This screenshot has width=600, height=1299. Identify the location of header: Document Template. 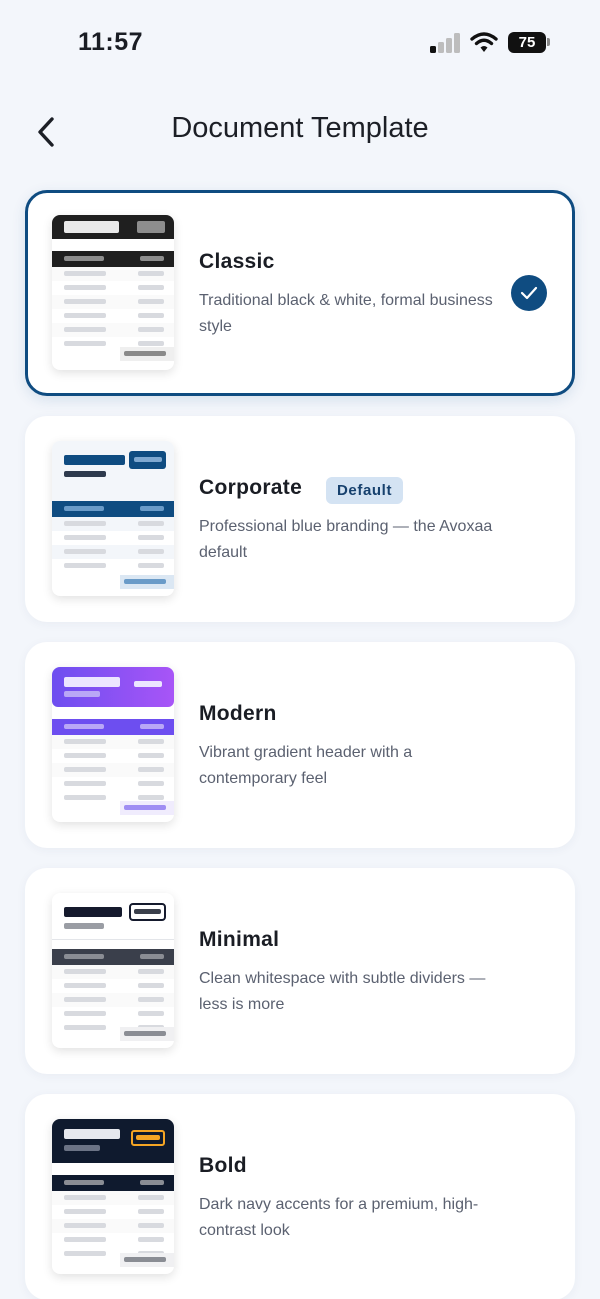
(300, 132).